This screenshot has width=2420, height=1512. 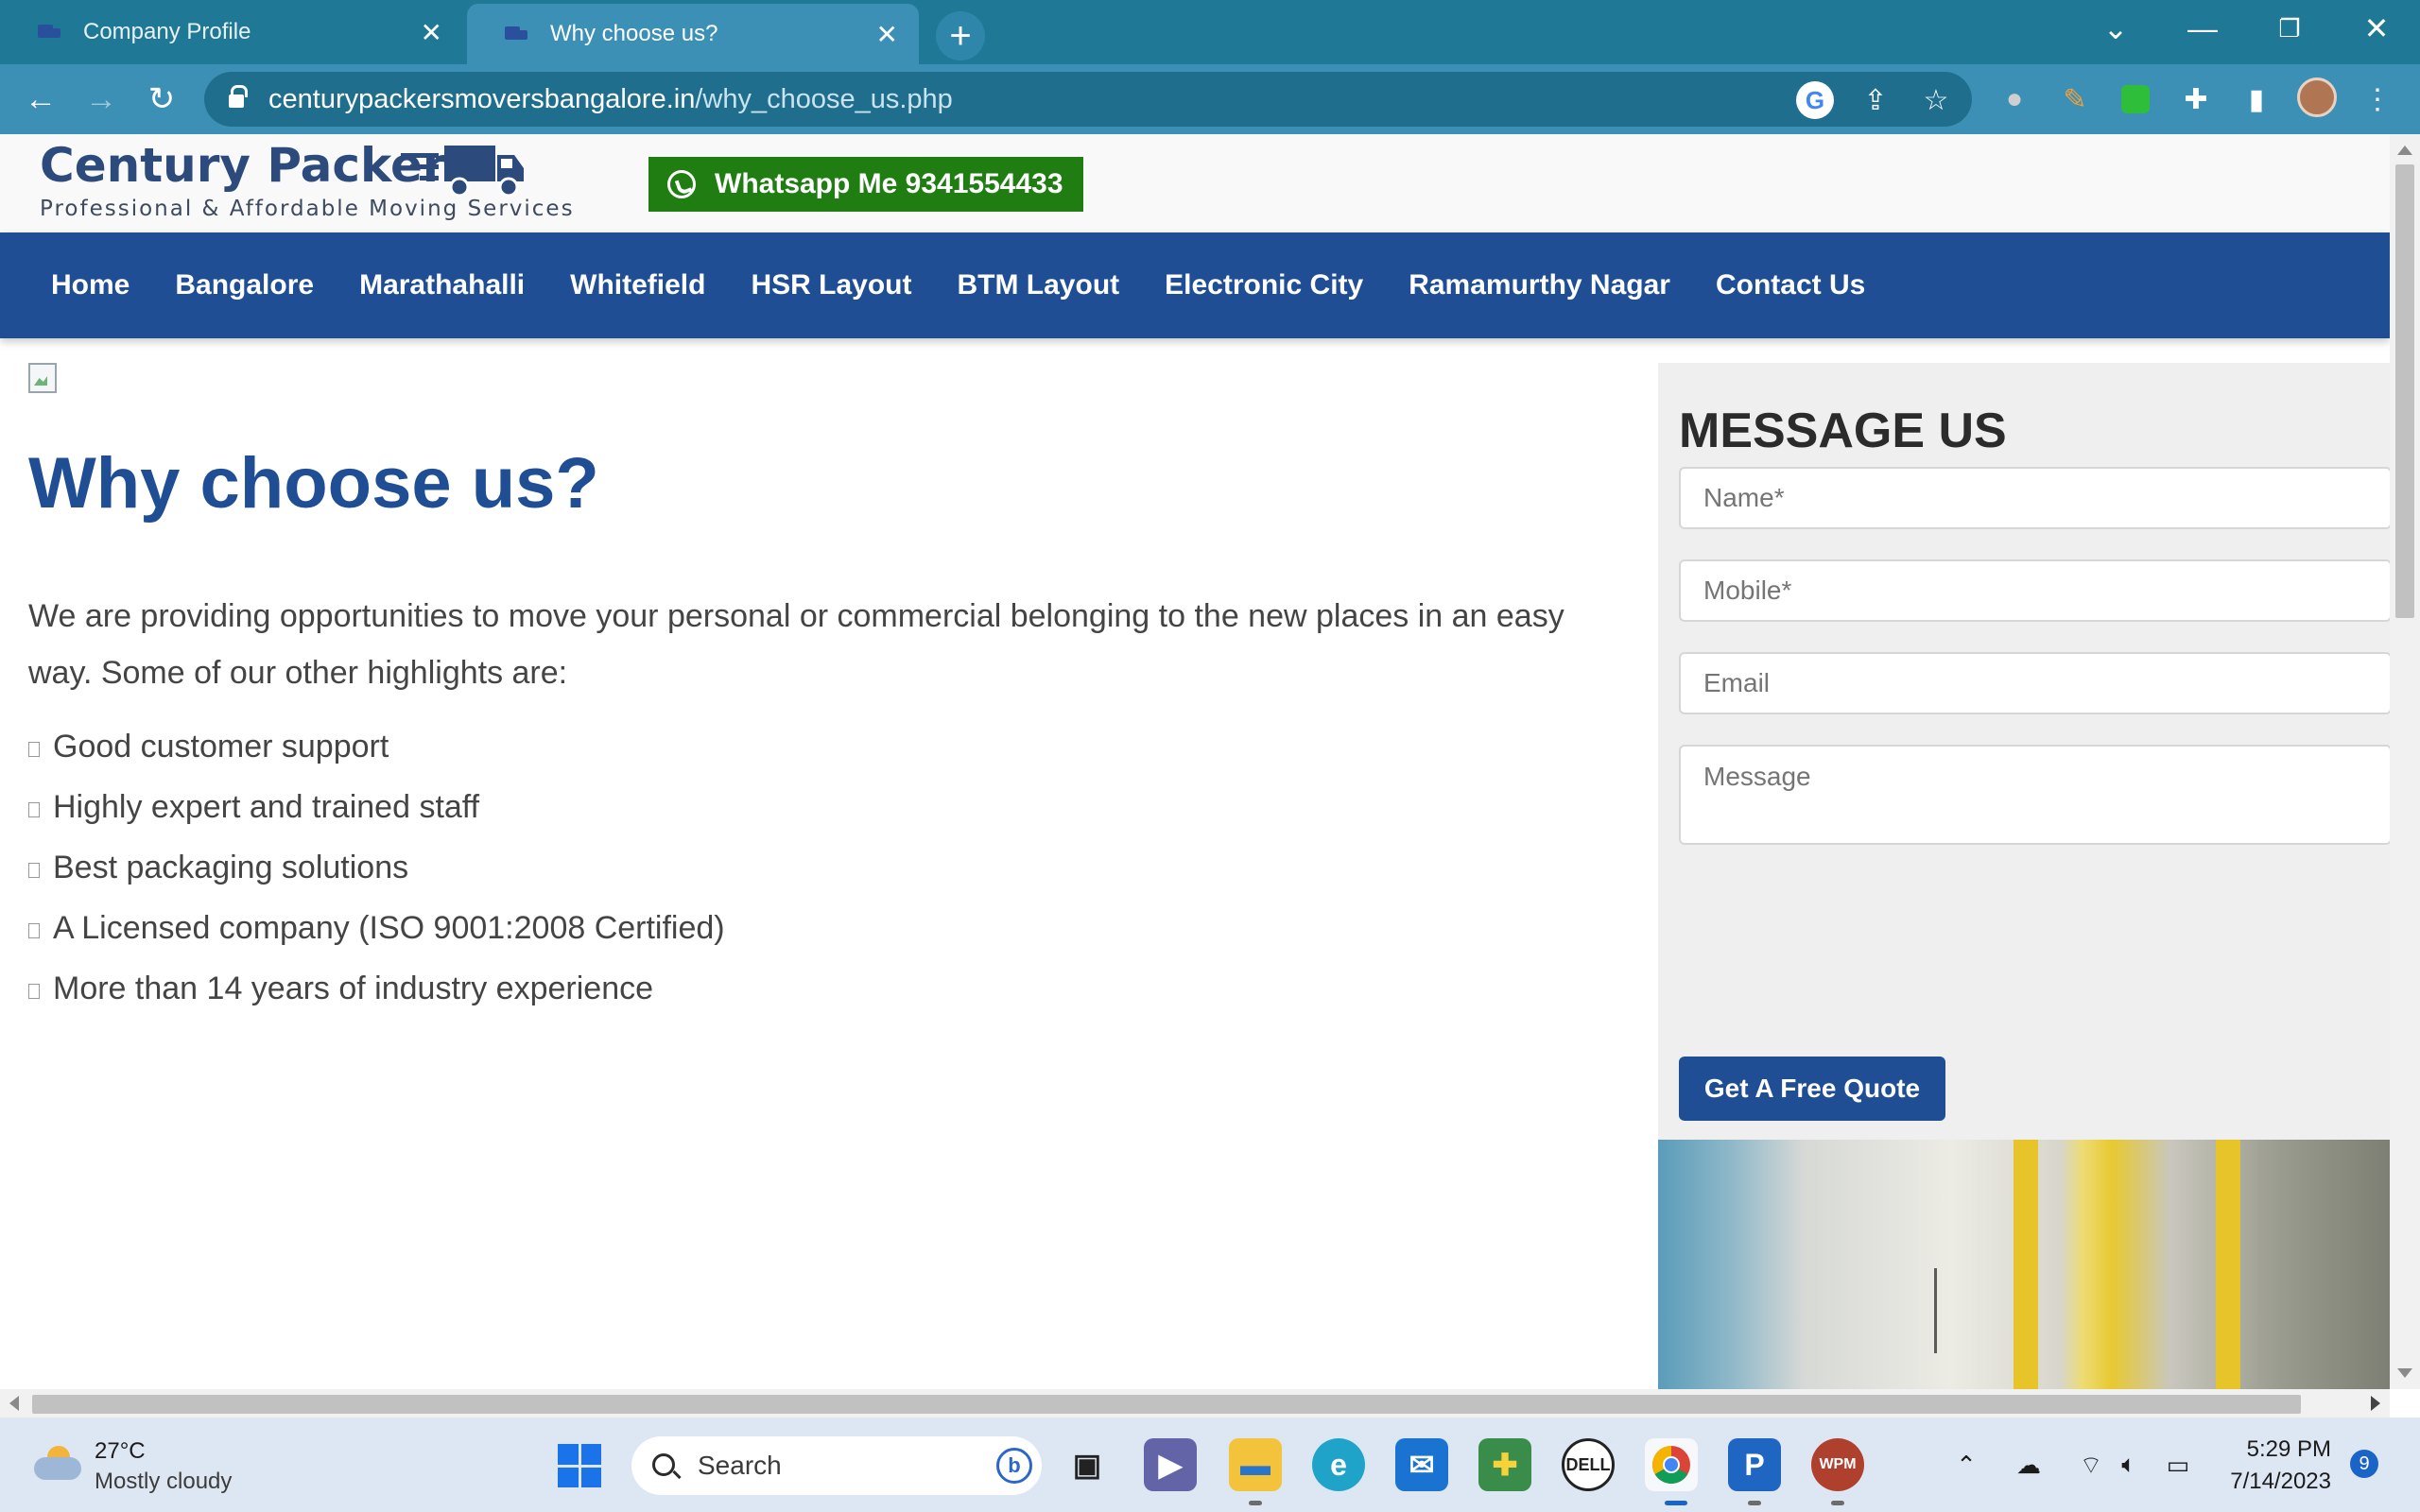 I want to click on wifi-icon: ⌔, so click(x=2091, y=1465).